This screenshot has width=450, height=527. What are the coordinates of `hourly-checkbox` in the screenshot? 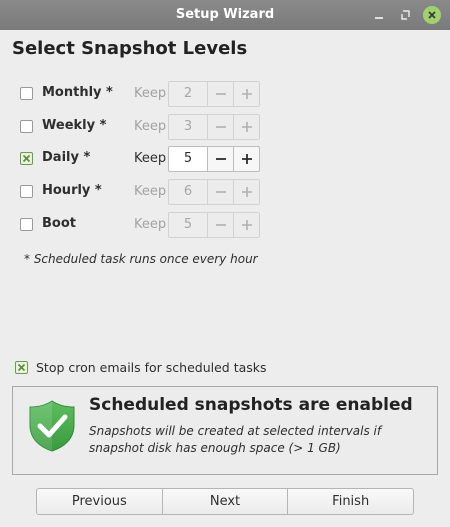 It's located at (26, 191).